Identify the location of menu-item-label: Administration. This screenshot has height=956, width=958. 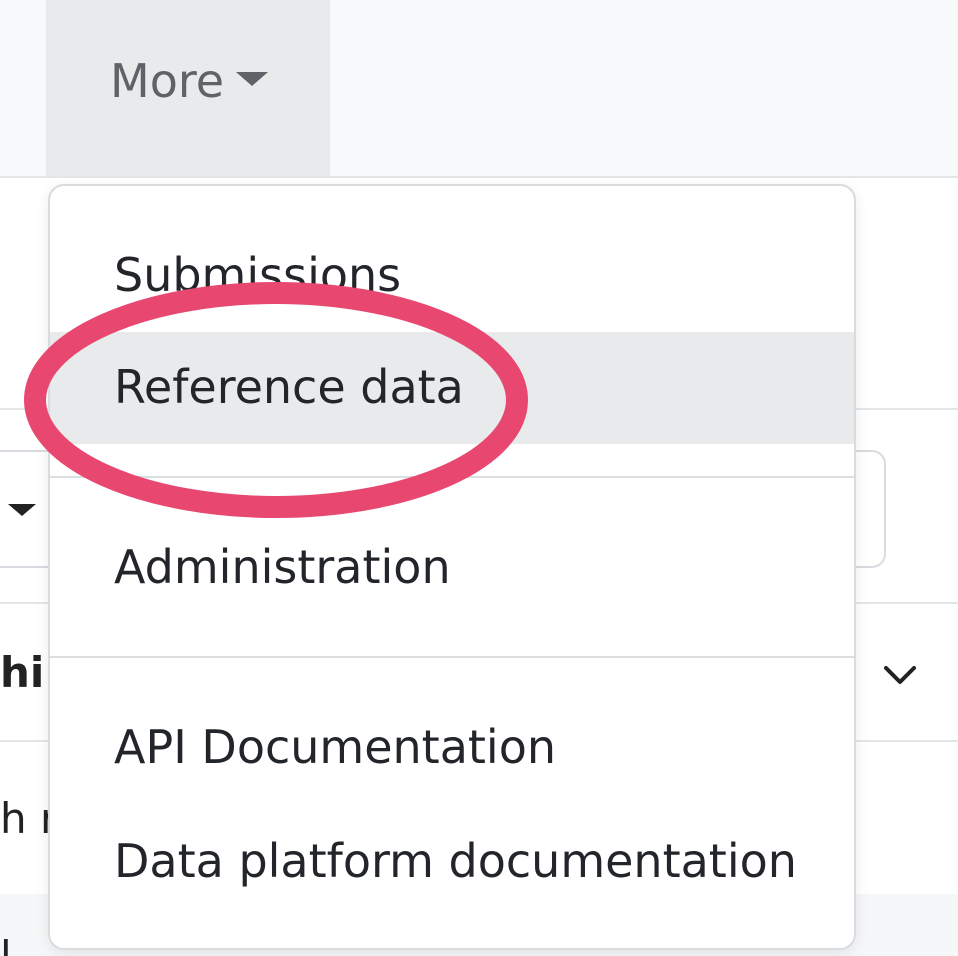
(282, 567).